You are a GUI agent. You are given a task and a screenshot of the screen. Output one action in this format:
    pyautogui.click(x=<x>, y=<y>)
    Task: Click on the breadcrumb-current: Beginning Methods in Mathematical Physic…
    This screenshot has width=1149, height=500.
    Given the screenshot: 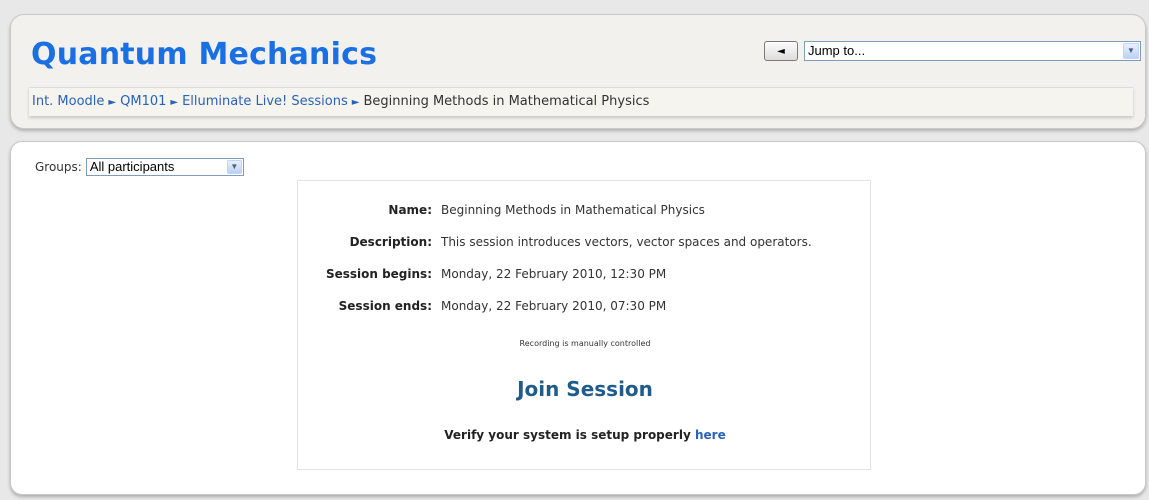 What is the action you would take?
    pyautogui.click(x=506, y=101)
    